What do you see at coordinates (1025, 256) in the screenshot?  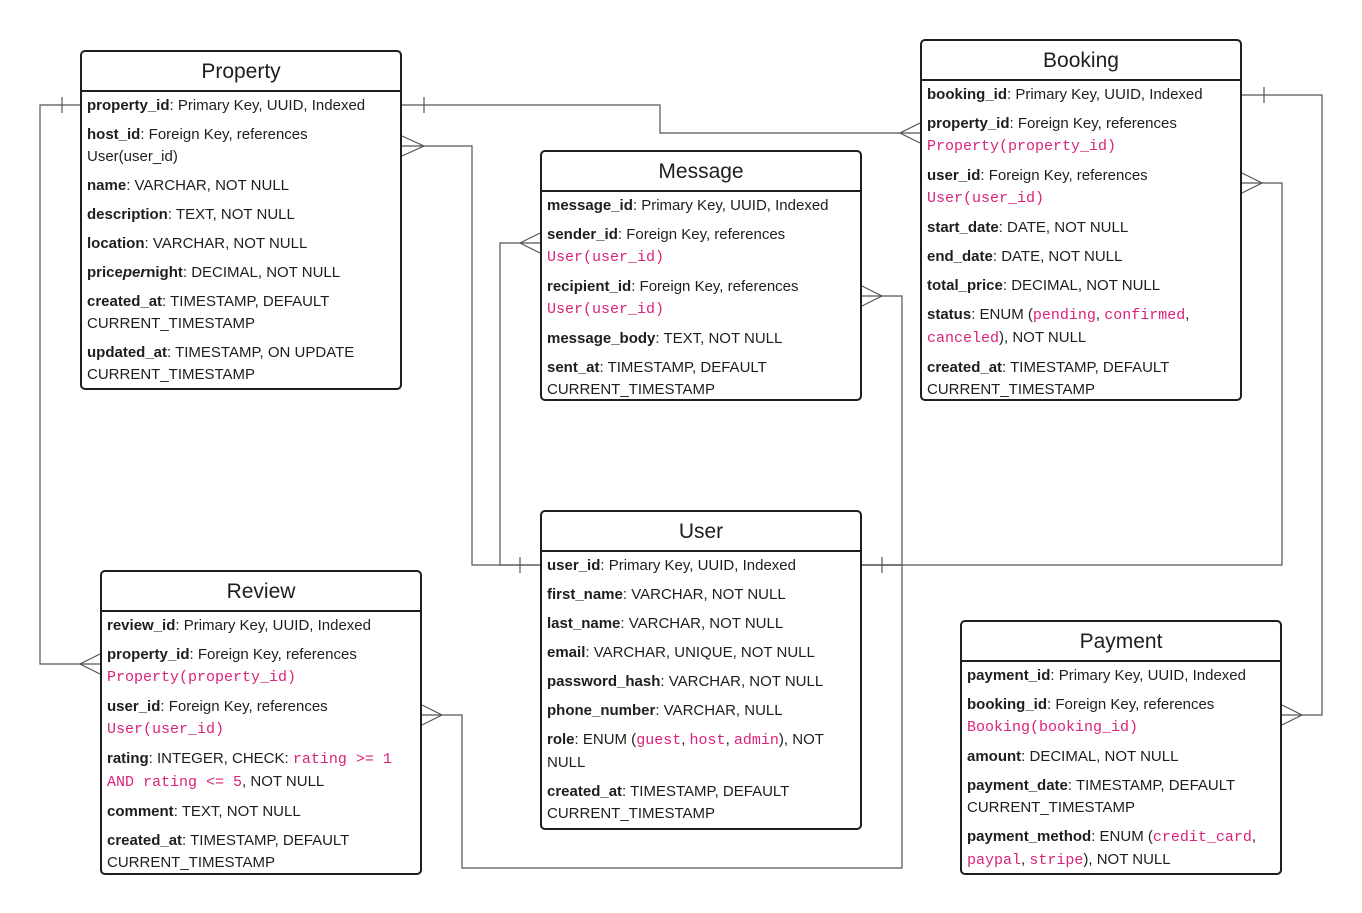 I see `booking-field-end-date: end_date: DATE, NOT NULL` at bounding box center [1025, 256].